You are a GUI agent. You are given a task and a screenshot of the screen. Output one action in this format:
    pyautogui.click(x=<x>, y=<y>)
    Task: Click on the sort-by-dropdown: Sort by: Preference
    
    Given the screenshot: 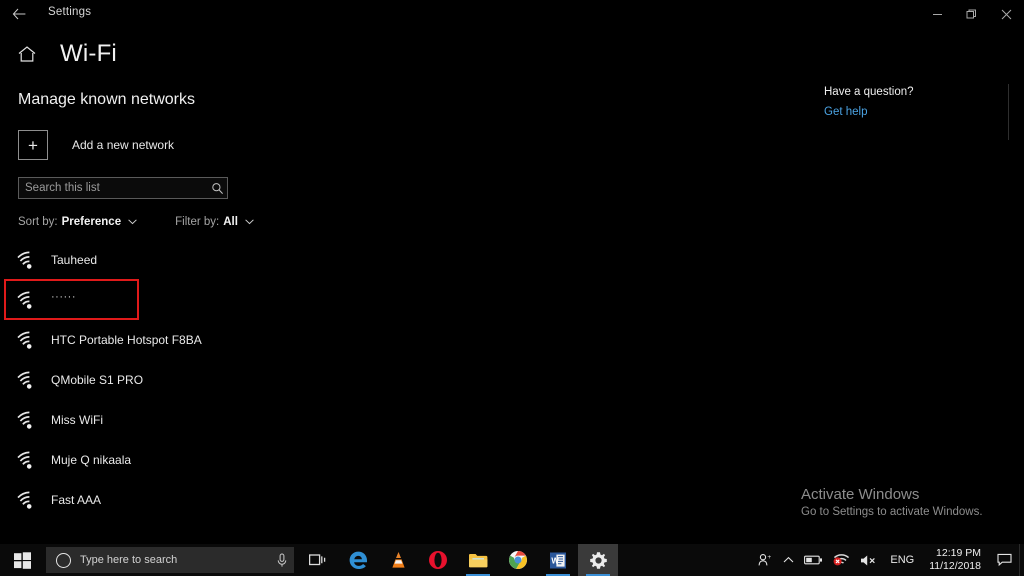 What is the action you would take?
    pyautogui.click(x=77, y=222)
    